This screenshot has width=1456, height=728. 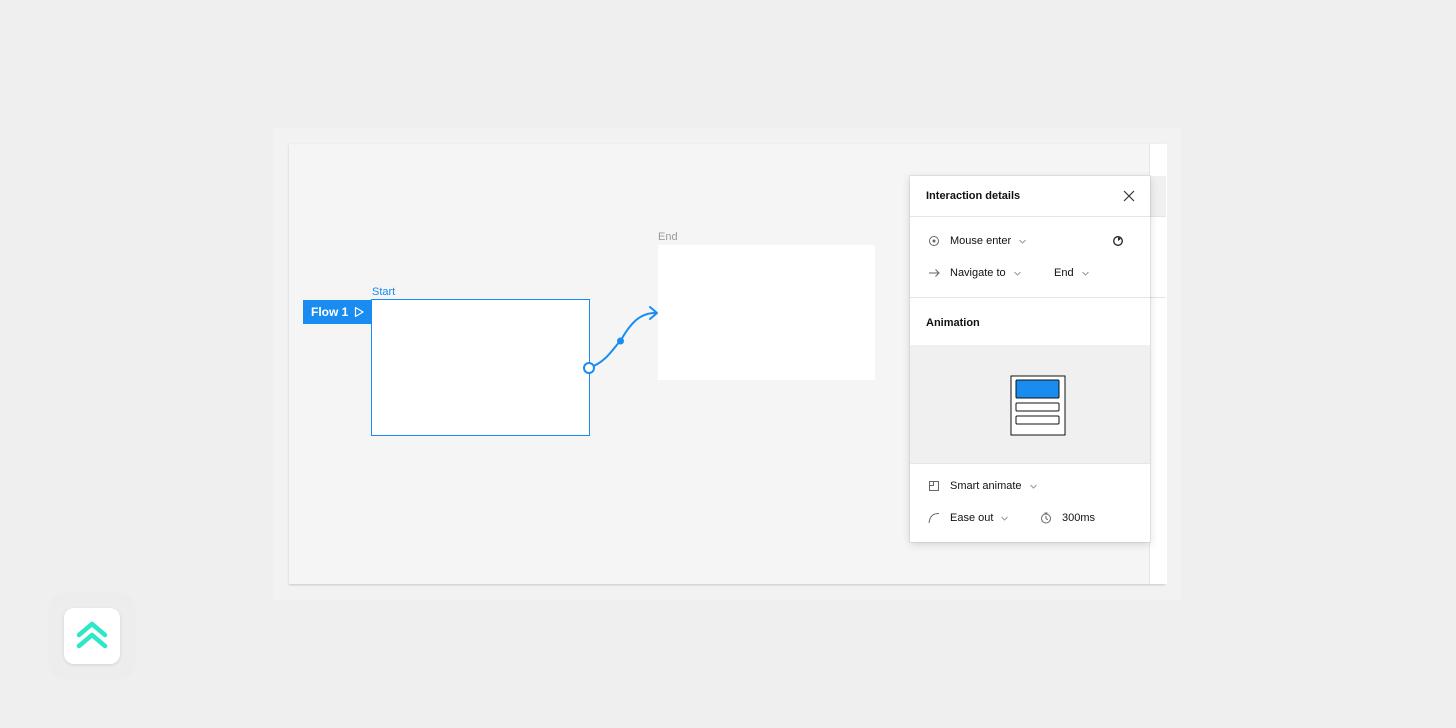 I want to click on destination-label: End, so click(x=1064, y=273).